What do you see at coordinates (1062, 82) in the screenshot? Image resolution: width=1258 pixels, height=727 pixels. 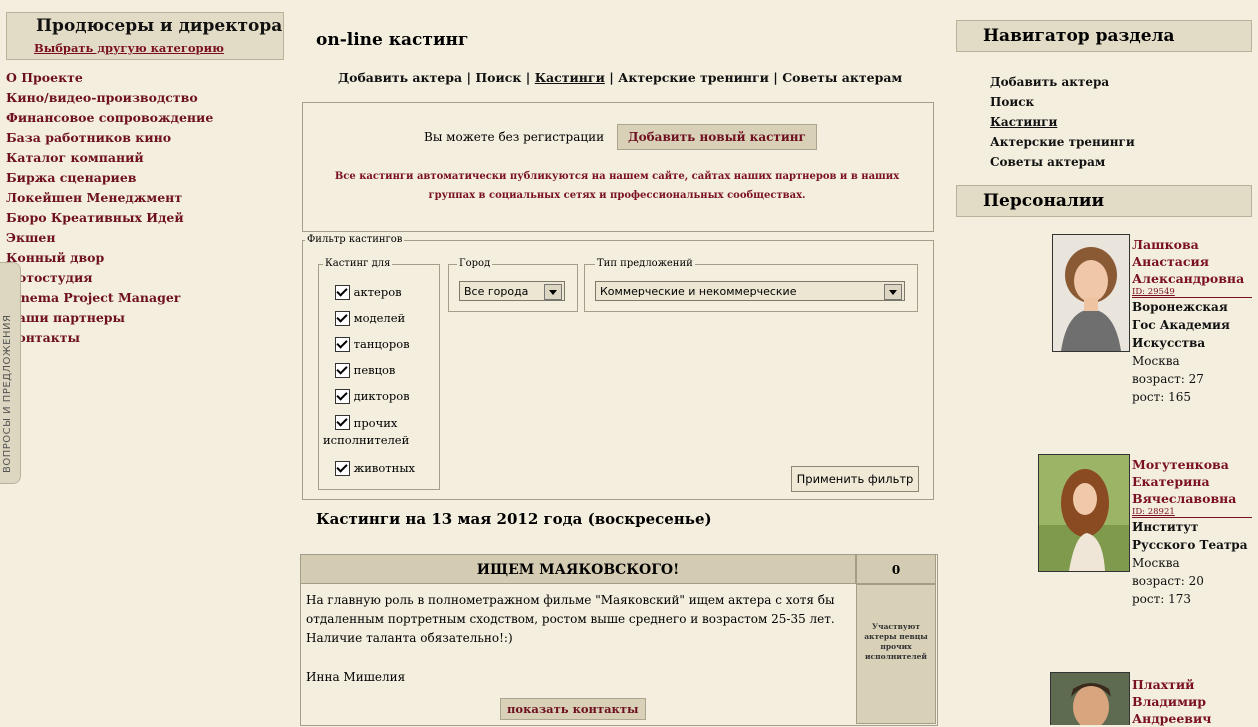 I see `rnav-add-actor: Добавить актера` at bounding box center [1062, 82].